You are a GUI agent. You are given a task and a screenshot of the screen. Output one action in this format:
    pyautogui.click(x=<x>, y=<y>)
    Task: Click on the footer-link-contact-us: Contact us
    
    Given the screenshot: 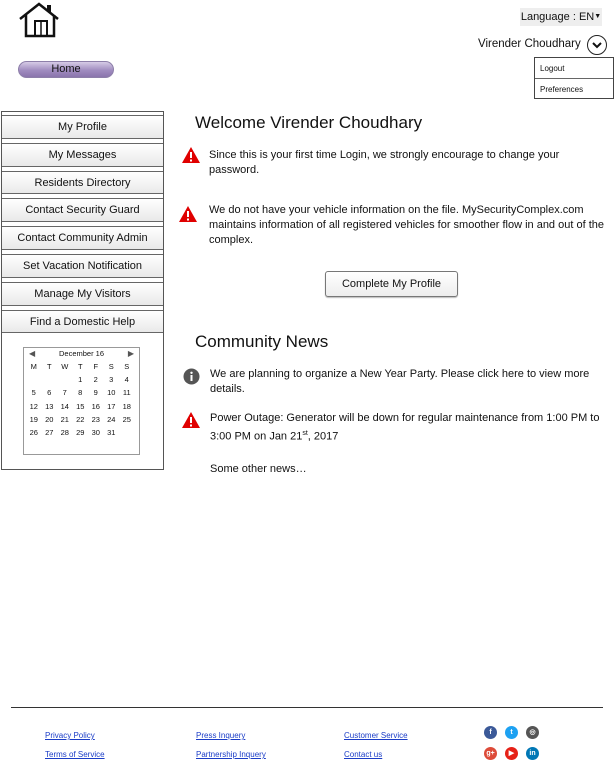 What is the action you would take?
    pyautogui.click(x=363, y=754)
    